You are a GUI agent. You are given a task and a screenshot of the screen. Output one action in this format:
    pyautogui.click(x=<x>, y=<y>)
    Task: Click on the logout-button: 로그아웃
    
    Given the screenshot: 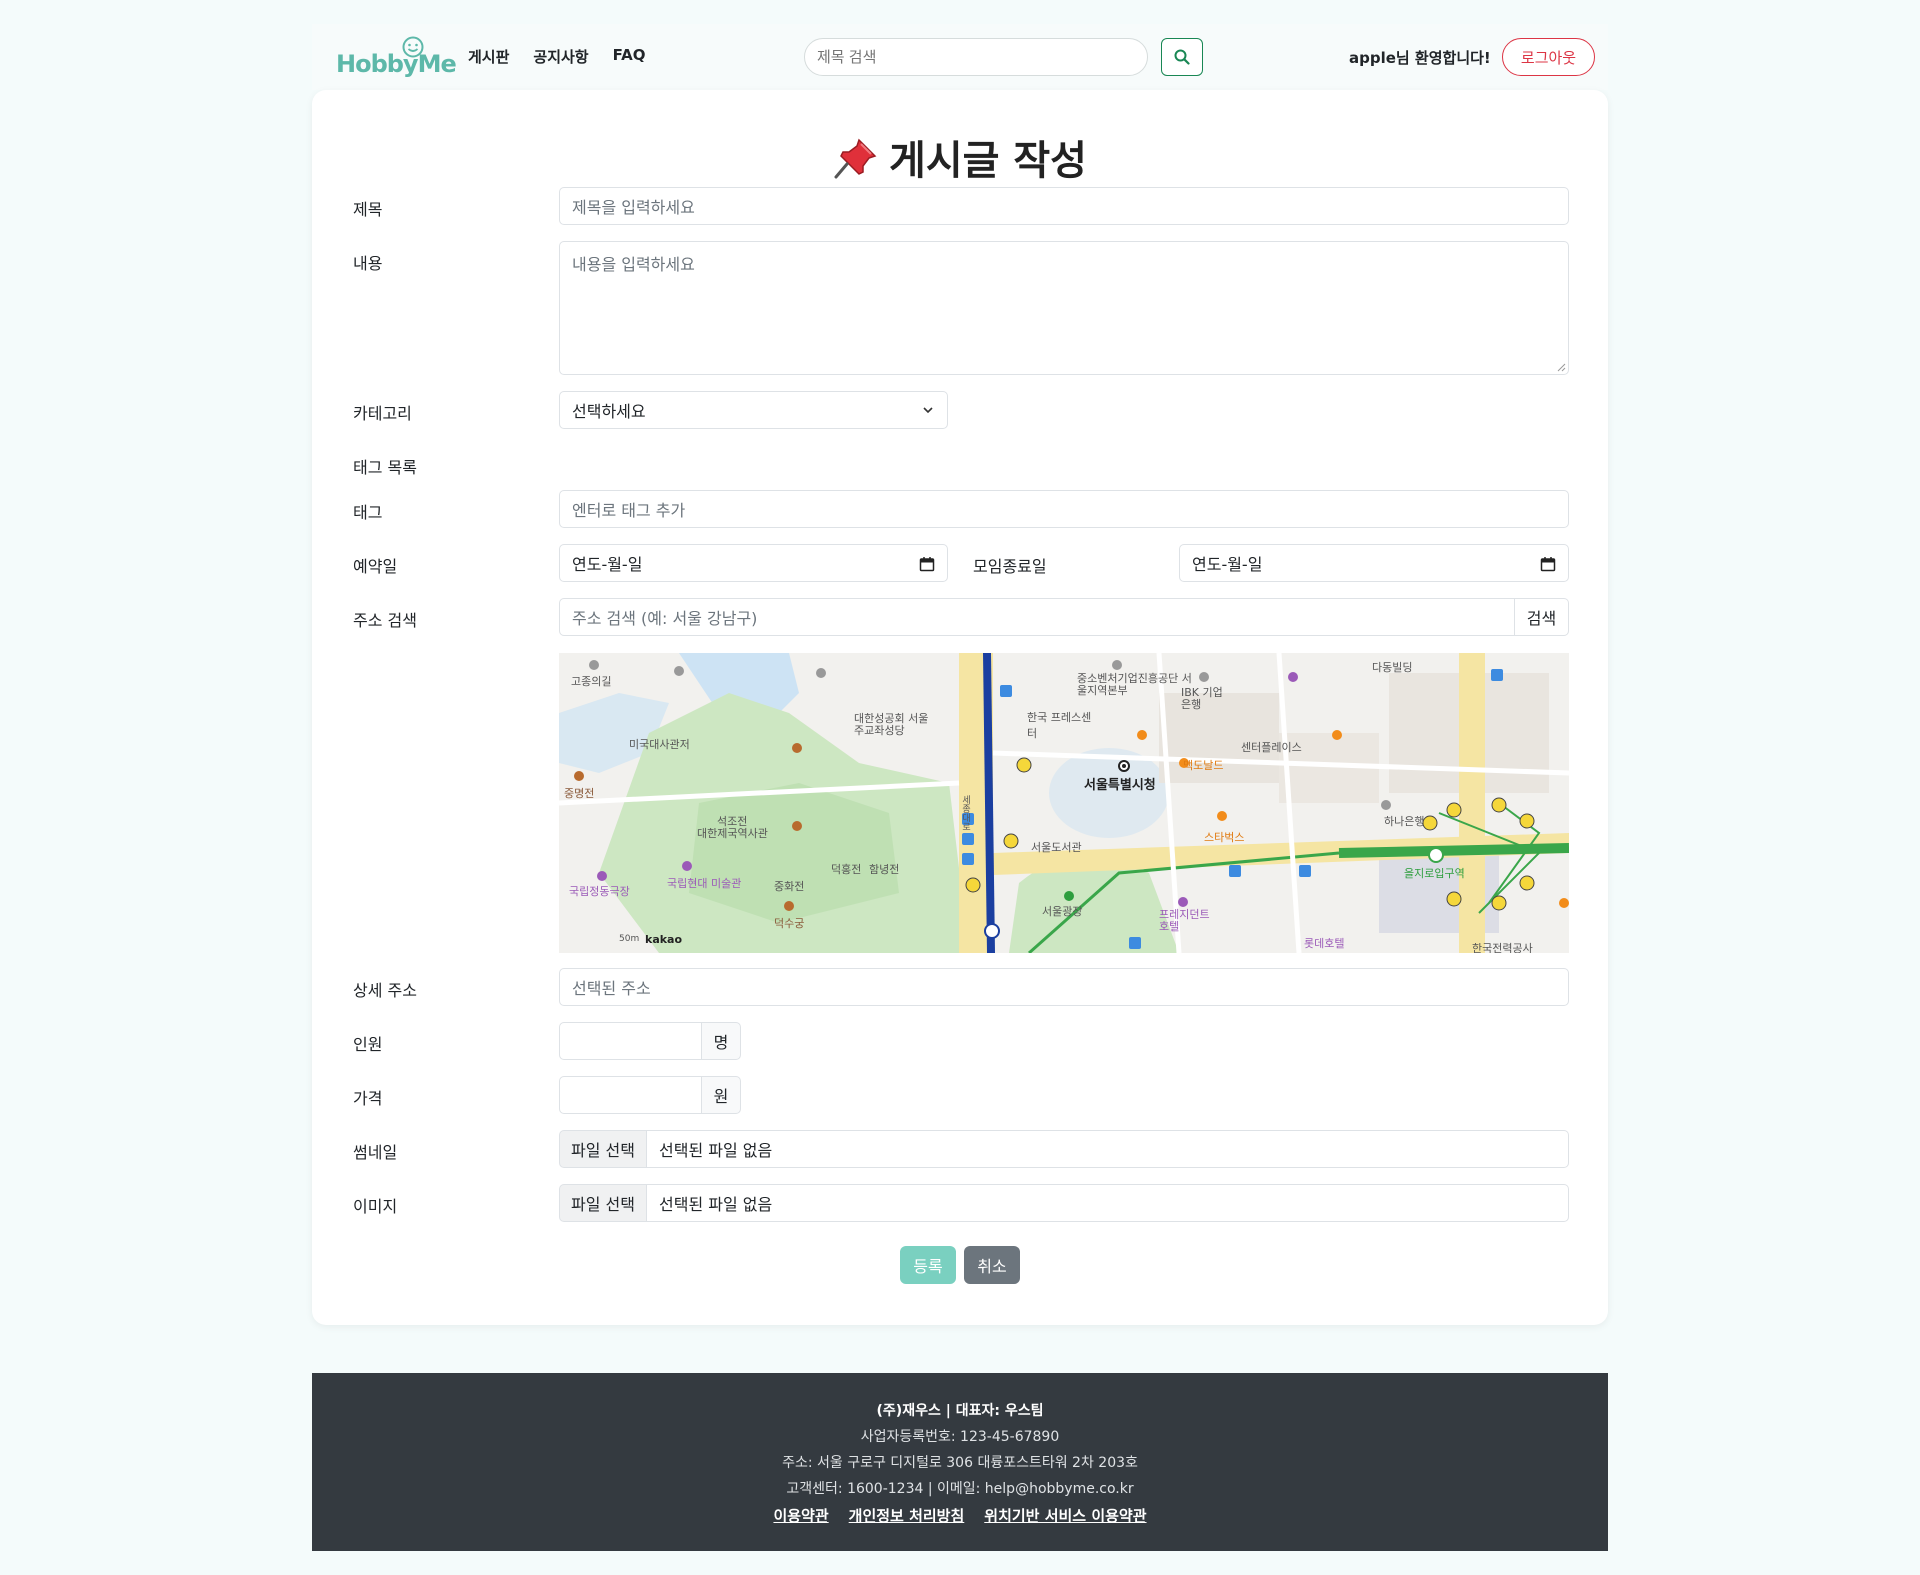 What is the action you would take?
    pyautogui.click(x=1548, y=57)
    